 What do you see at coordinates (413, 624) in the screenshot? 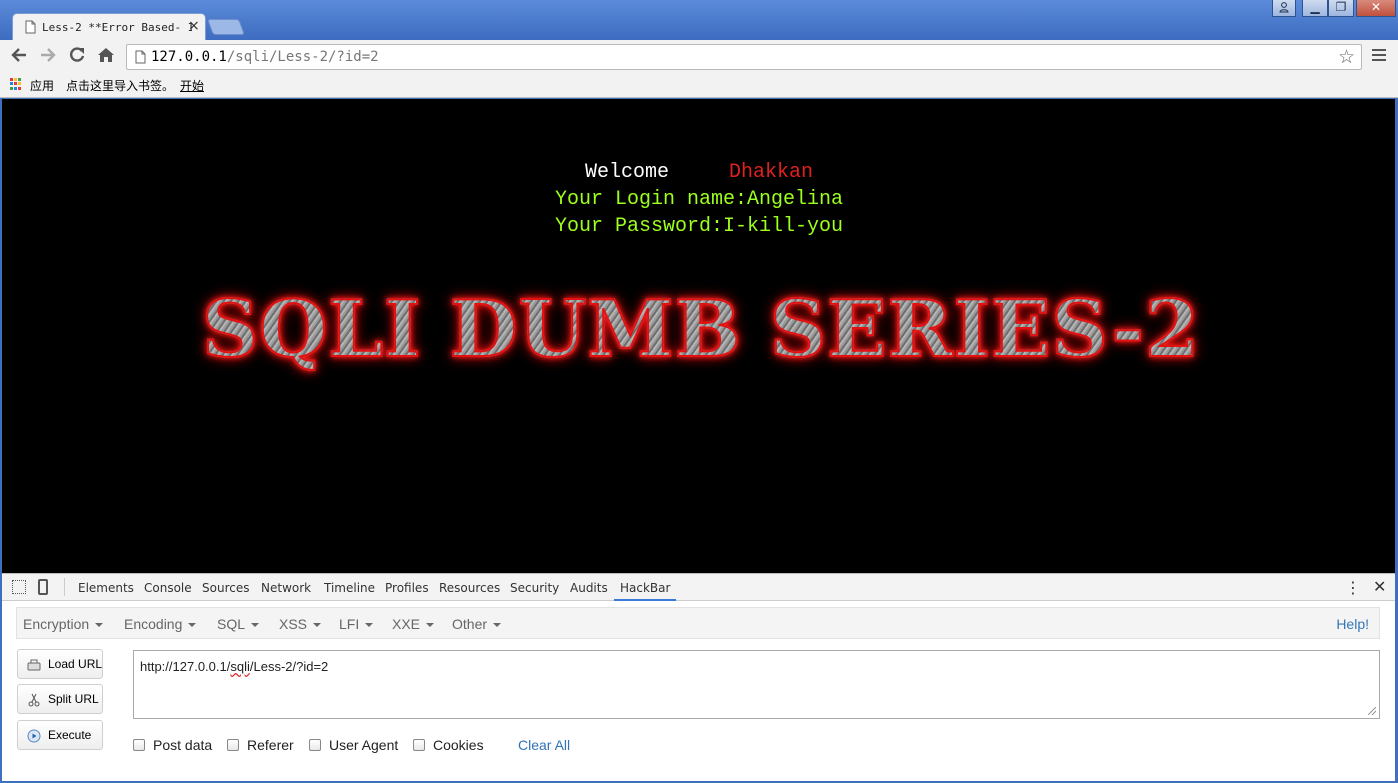
I see `menu-xxe: XXE` at bounding box center [413, 624].